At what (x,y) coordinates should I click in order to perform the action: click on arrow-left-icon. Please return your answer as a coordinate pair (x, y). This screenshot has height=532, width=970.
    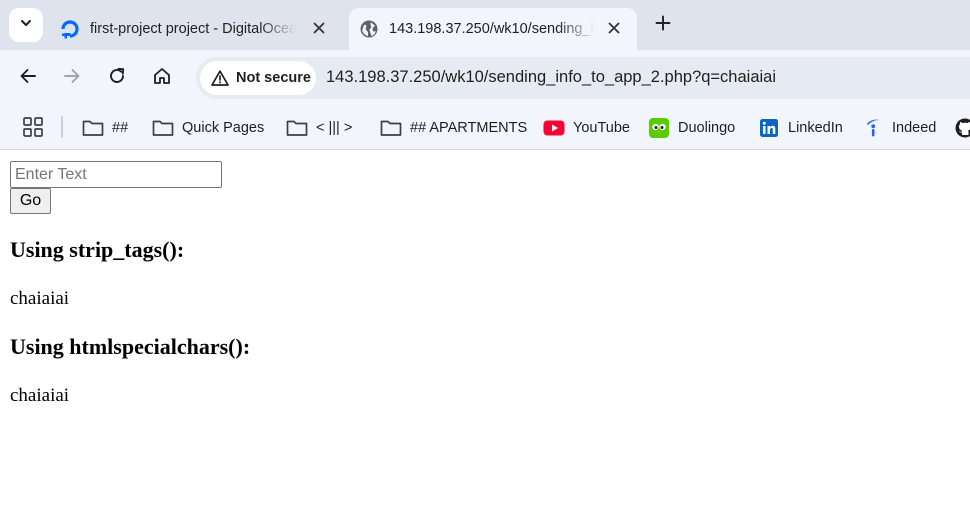
    Looking at the image, I should click on (28, 78).